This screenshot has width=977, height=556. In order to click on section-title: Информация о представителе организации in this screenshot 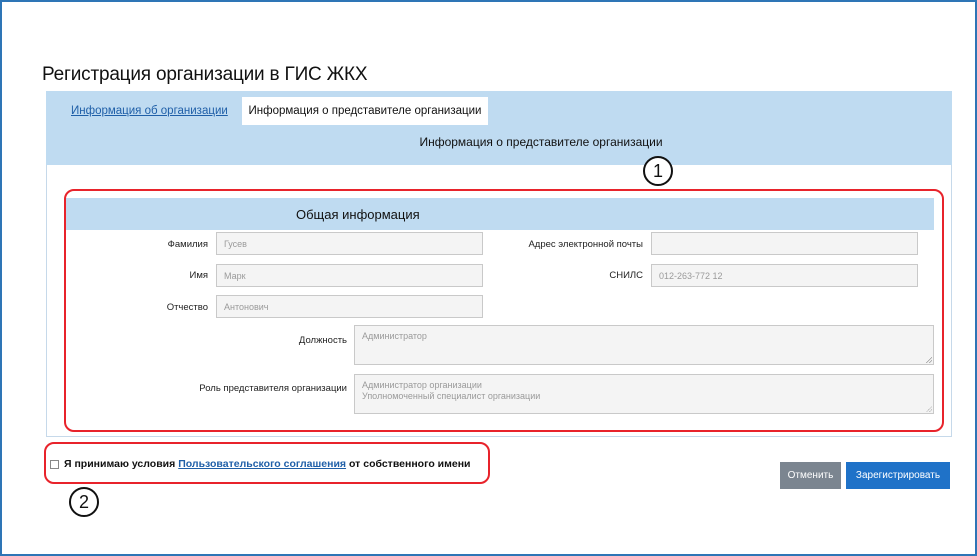, I will do `click(499, 142)`.